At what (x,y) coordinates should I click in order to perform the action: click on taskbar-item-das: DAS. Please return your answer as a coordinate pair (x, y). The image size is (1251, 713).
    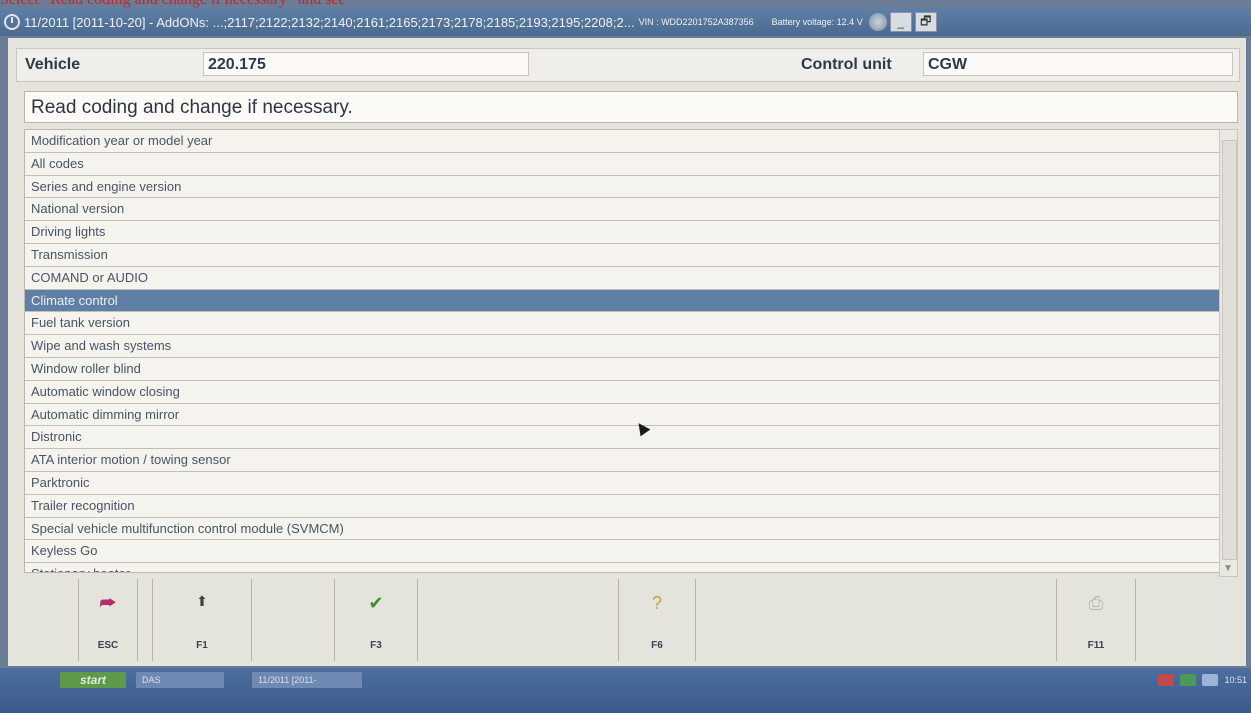
    Looking at the image, I should click on (180, 680).